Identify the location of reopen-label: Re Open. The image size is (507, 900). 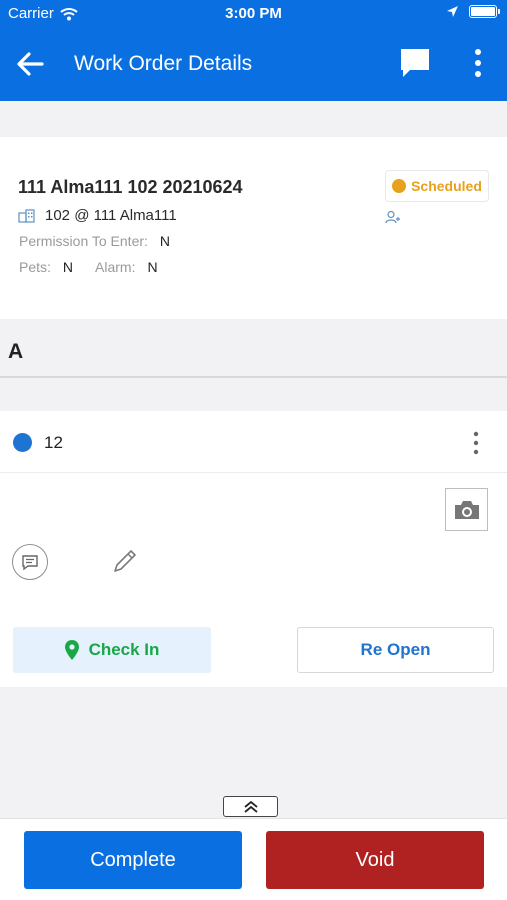
(395, 649).